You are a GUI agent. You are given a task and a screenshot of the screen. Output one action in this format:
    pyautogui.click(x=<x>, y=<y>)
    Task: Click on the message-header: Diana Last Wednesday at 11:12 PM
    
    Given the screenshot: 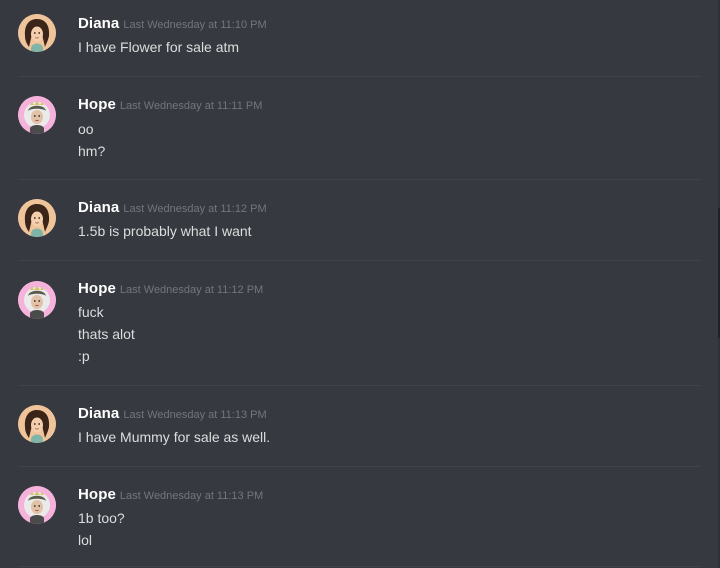 What is the action you would take?
    pyautogui.click(x=172, y=208)
    